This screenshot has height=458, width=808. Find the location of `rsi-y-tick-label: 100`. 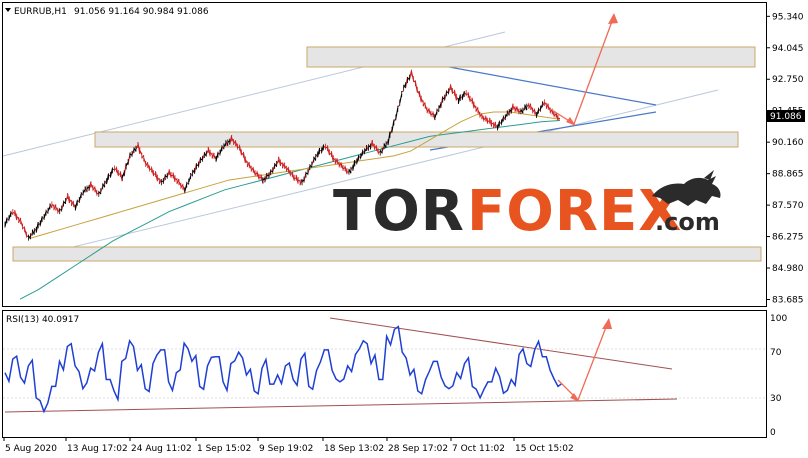

rsi-y-tick-label: 100 is located at coordinates (778, 319).